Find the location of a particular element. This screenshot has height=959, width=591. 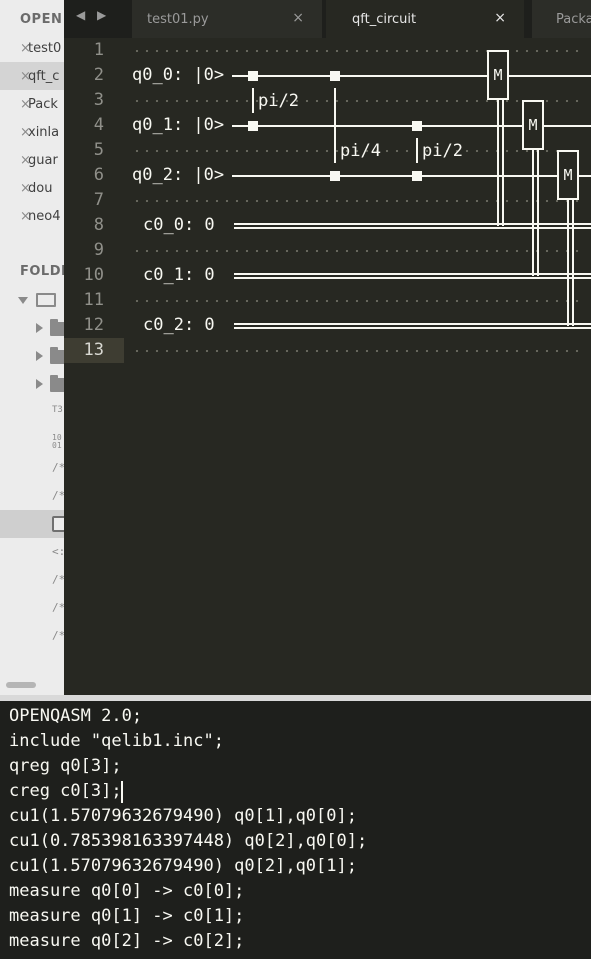

console-line: OPENQASM 2.0; is located at coordinates (76, 716).